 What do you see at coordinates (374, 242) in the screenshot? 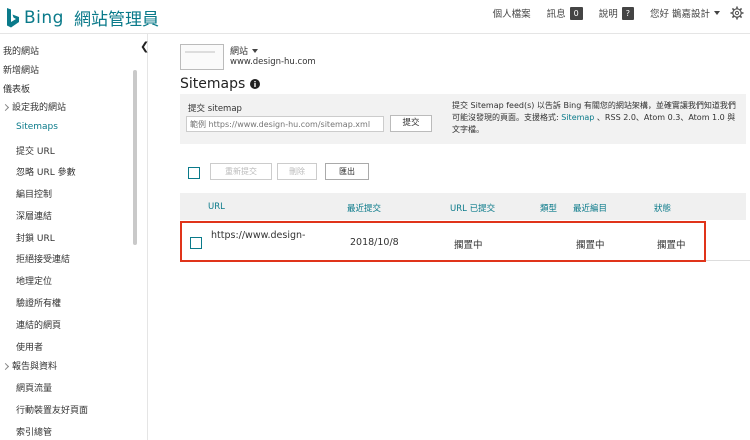
I see `row-last-submitted: 2018/10/8` at bounding box center [374, 242].